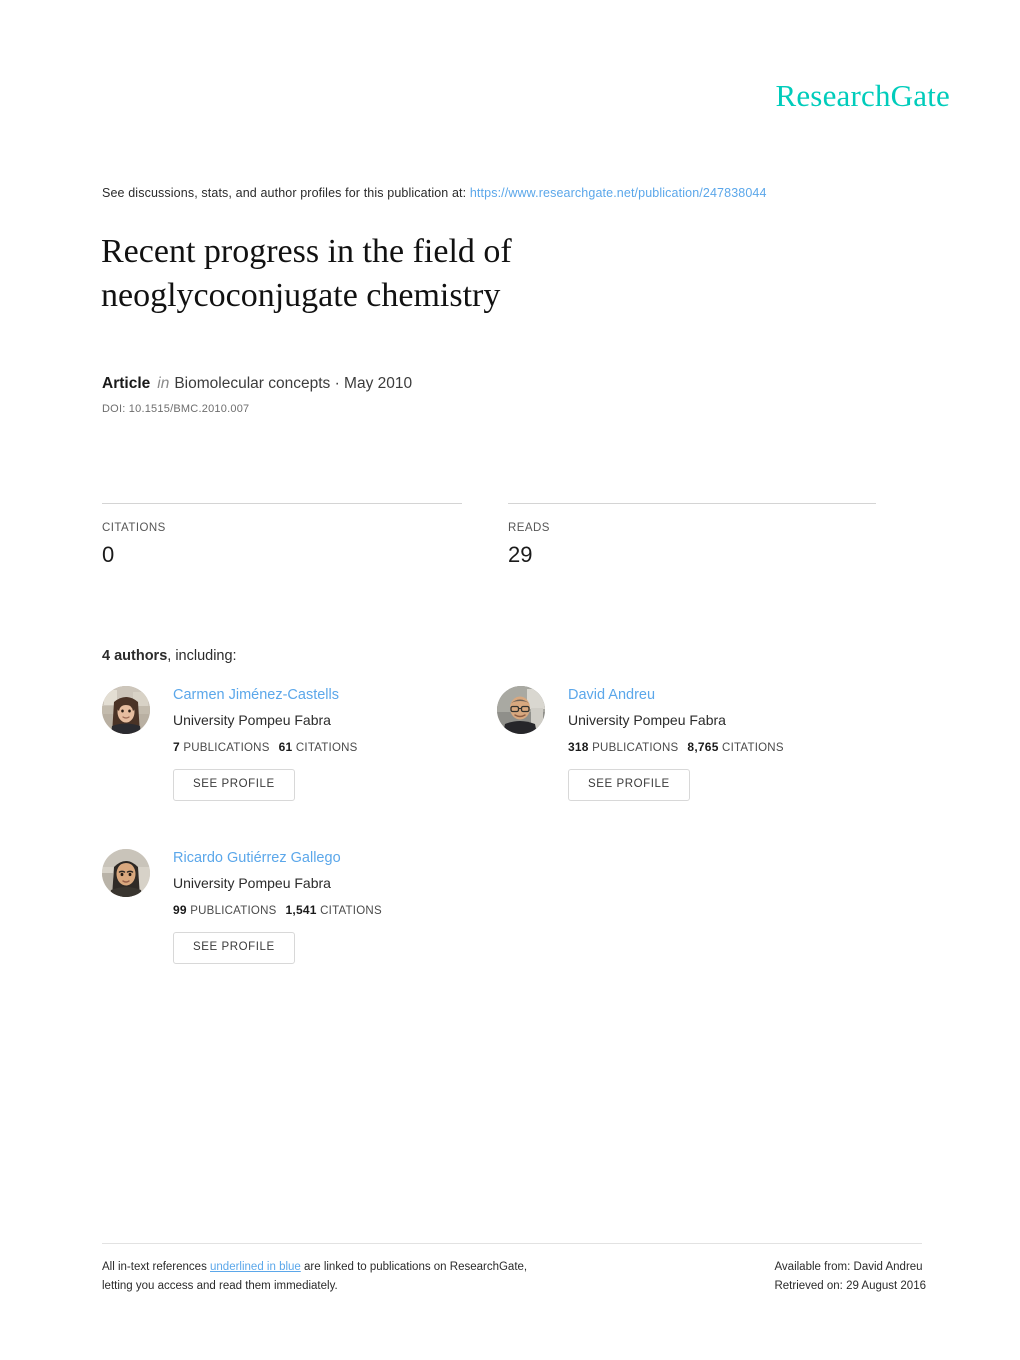  I want to click on author-metrics: 318 PUBLICATIONS 8,765 CITATIONS, so click(732, 747).